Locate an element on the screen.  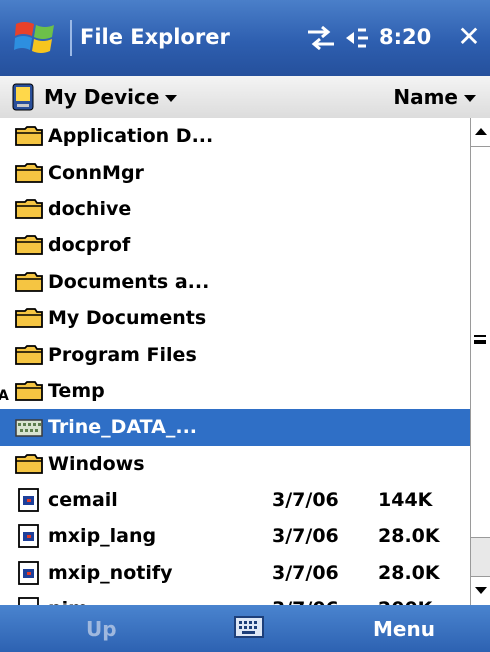
scroll-down-button is located at coordinates (480, 590).